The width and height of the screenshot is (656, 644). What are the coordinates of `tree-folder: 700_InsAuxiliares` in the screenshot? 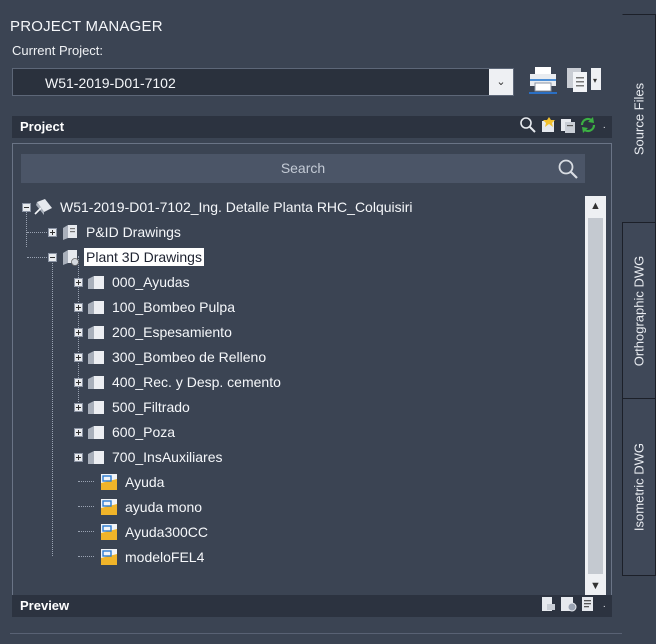 It's located at (149, 457).